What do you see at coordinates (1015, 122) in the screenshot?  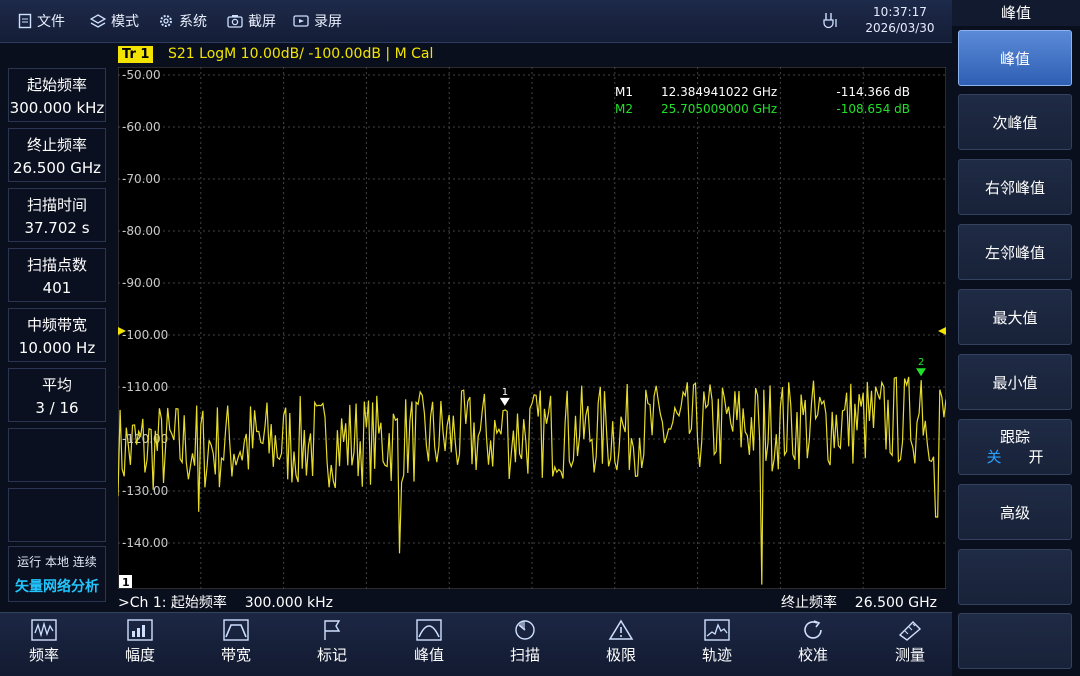 I see `next-peak-button: 次峰值` at bounding box center [1015, 122].